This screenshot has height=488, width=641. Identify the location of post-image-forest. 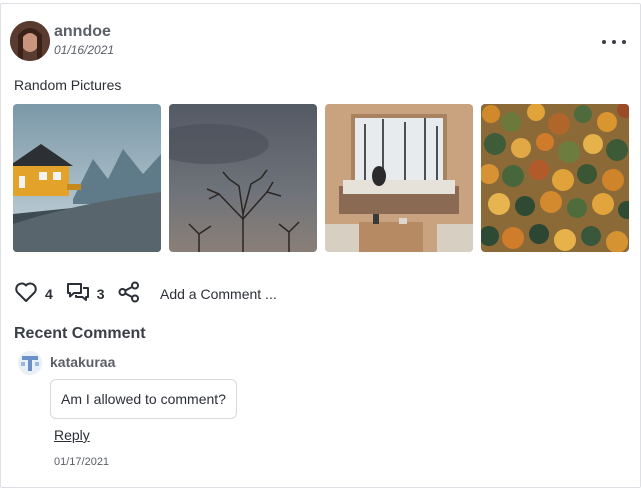
(555, 178).